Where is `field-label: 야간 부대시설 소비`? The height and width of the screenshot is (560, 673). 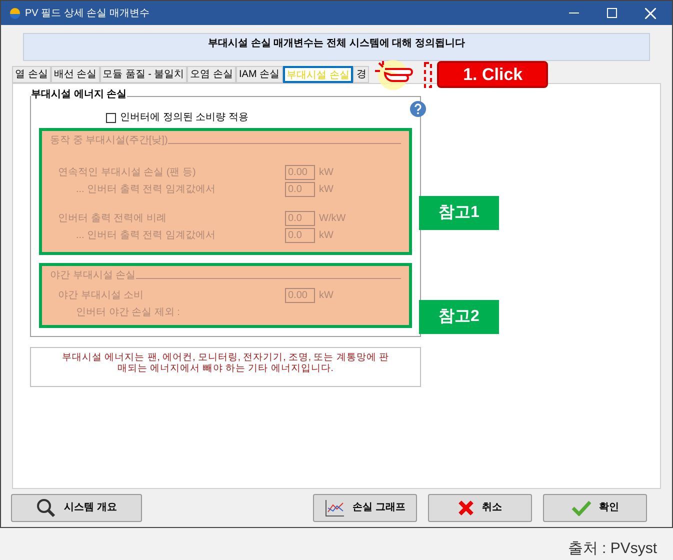
field-label: 야간 부대시설 소비 is located at coordinates (101, 296).